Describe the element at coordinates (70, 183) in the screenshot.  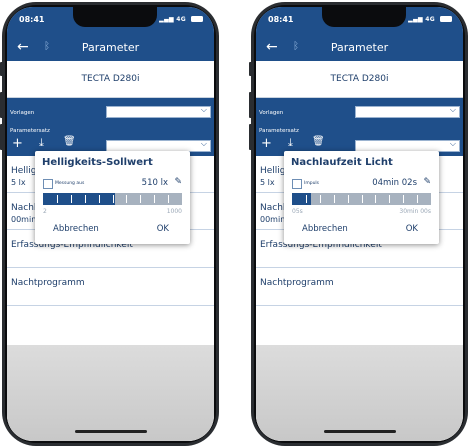
I see `checkbox-label: Messung aus` at that location.